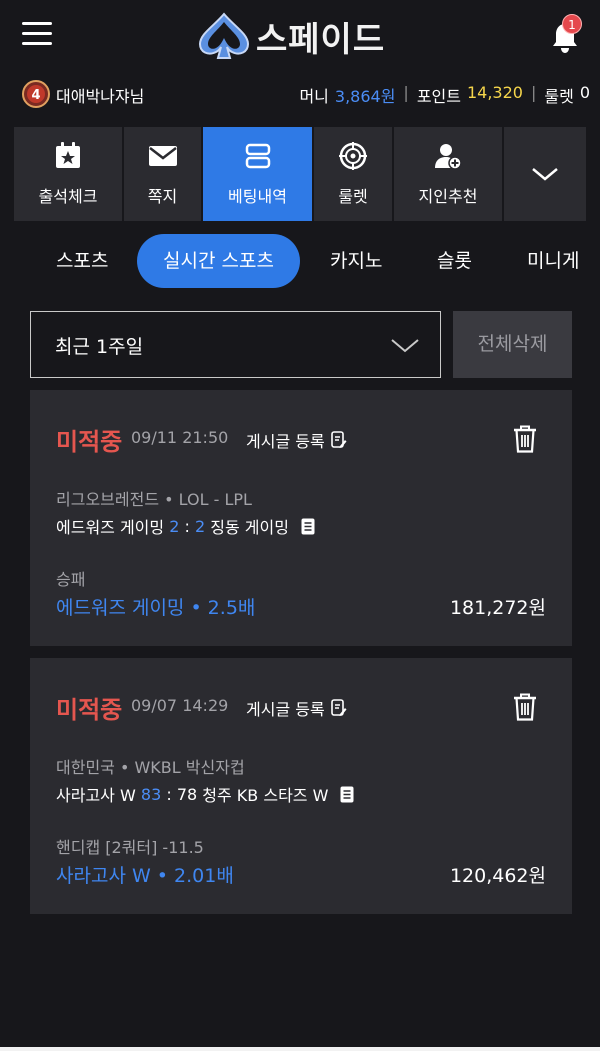  Describe the element at coordinates (257, 174) in the screenshot. I see `quick-menu-bet-history: 베팅내역` at that location.